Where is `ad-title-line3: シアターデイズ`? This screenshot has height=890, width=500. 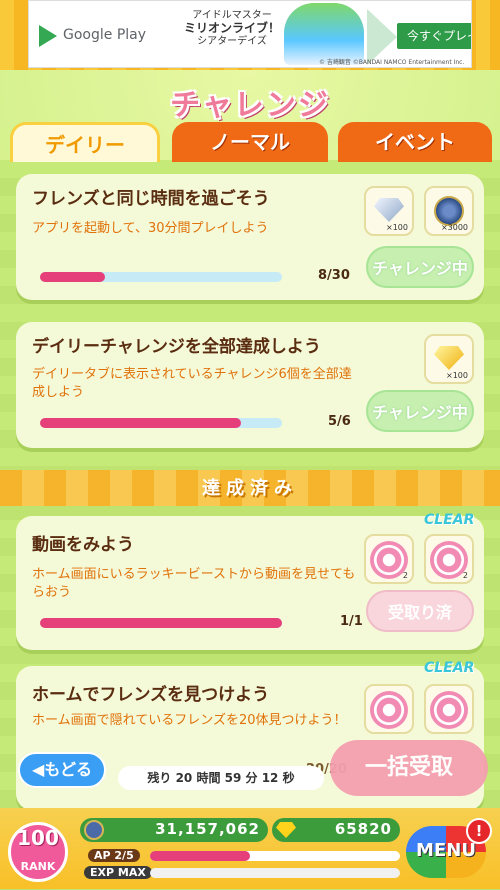
ad-title-line3: シアターデイズ is located at coordinates (232, 41).